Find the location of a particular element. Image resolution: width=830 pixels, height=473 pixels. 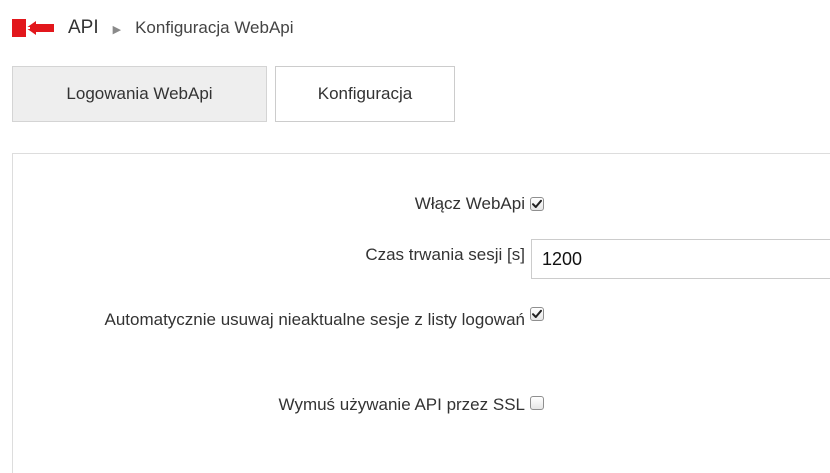

form-row-session-duration: Czas trwania sesji [s] is located at coordinates (421, 258).